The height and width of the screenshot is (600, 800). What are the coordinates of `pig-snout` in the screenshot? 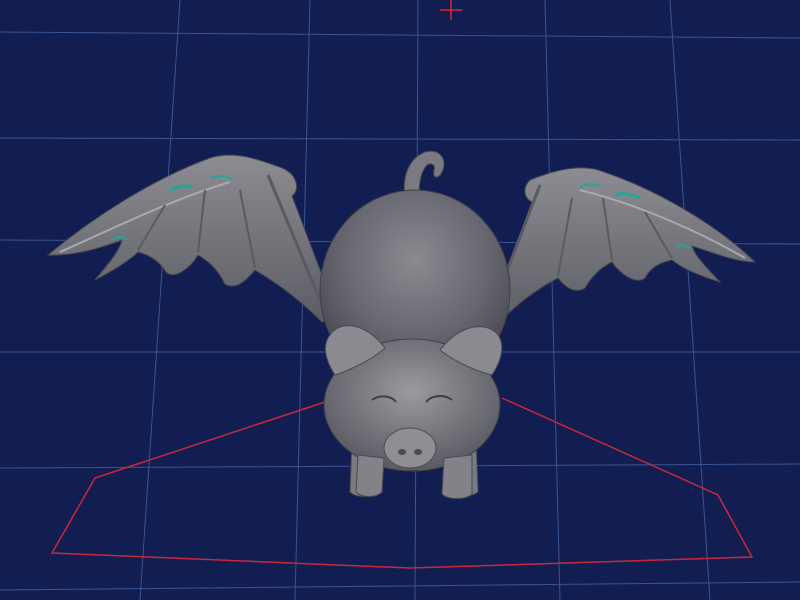 It's located at (410, 448).